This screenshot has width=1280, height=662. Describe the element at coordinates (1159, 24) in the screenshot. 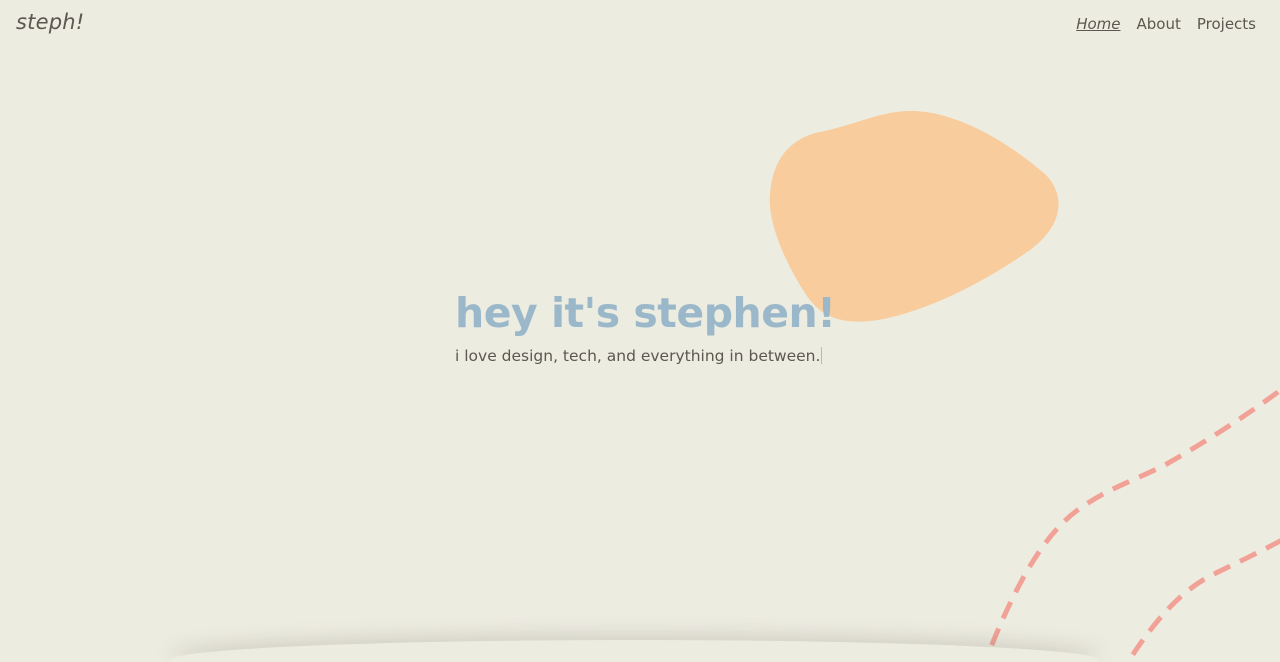

I see `nav-link-about: About` at that location.